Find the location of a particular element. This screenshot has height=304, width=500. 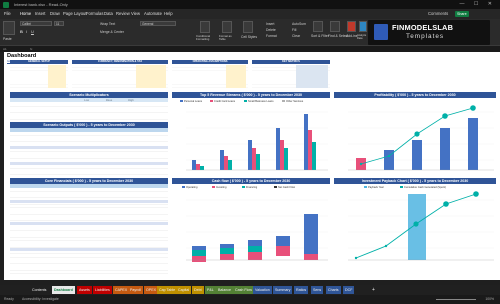

tab-charts: Charts is located at coordinates (333, 290).